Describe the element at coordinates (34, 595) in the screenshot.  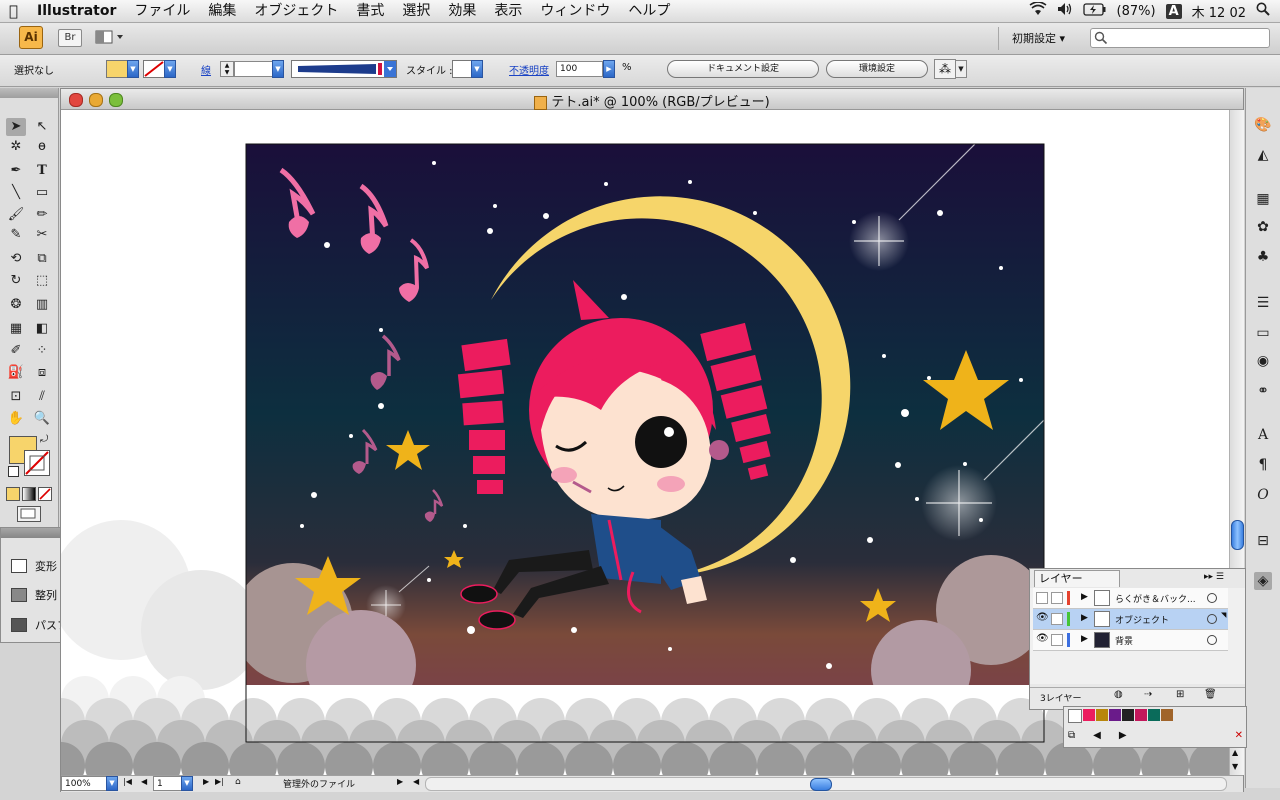
I see `align-panel-item: 整列` at that location.